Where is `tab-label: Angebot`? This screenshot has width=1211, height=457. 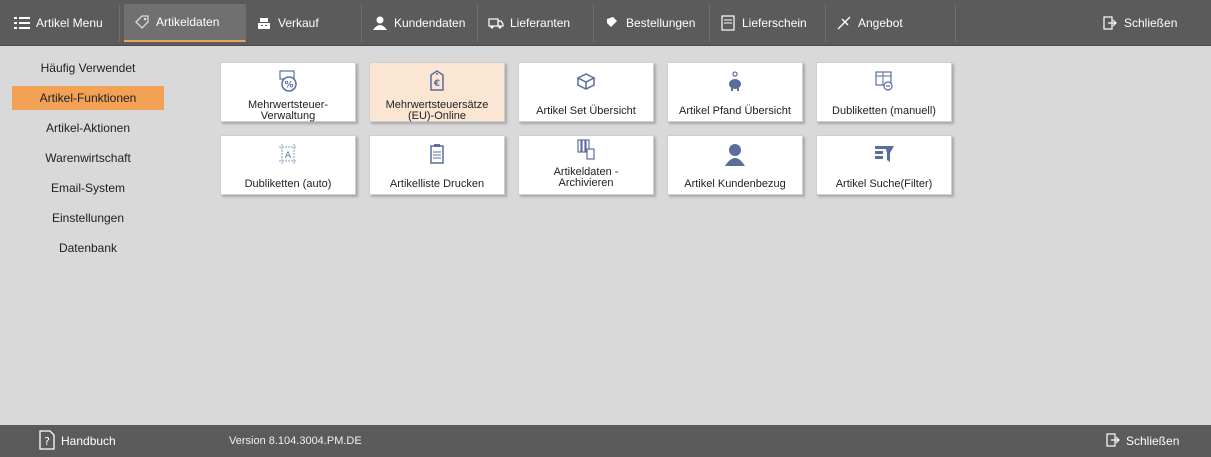 tab-label: Angebot is located at coordinates (880, 23).